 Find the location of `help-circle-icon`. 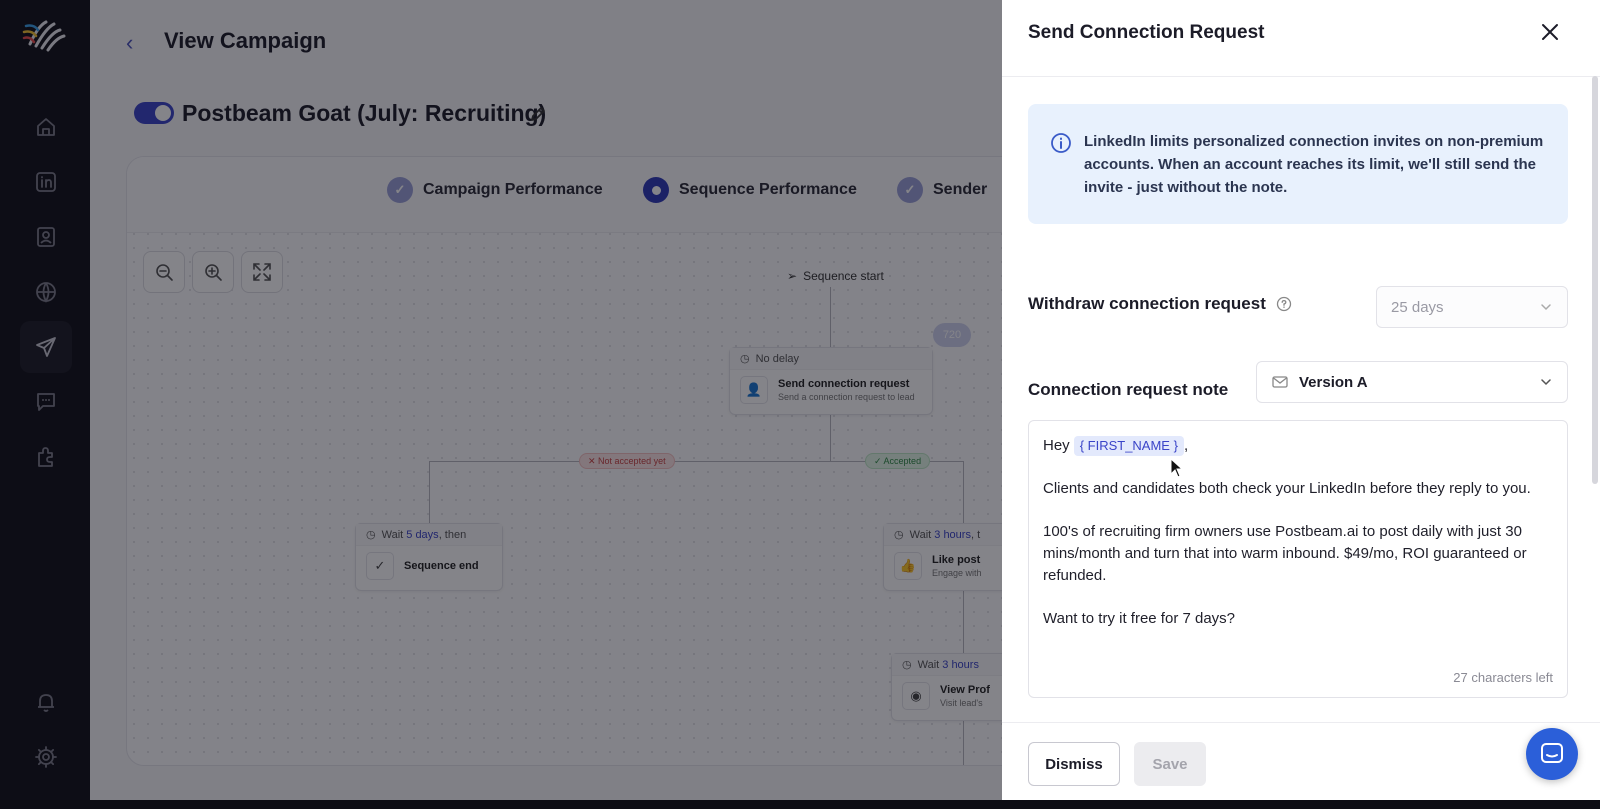

help-circle-icon is located at coordinates (1284, 304).